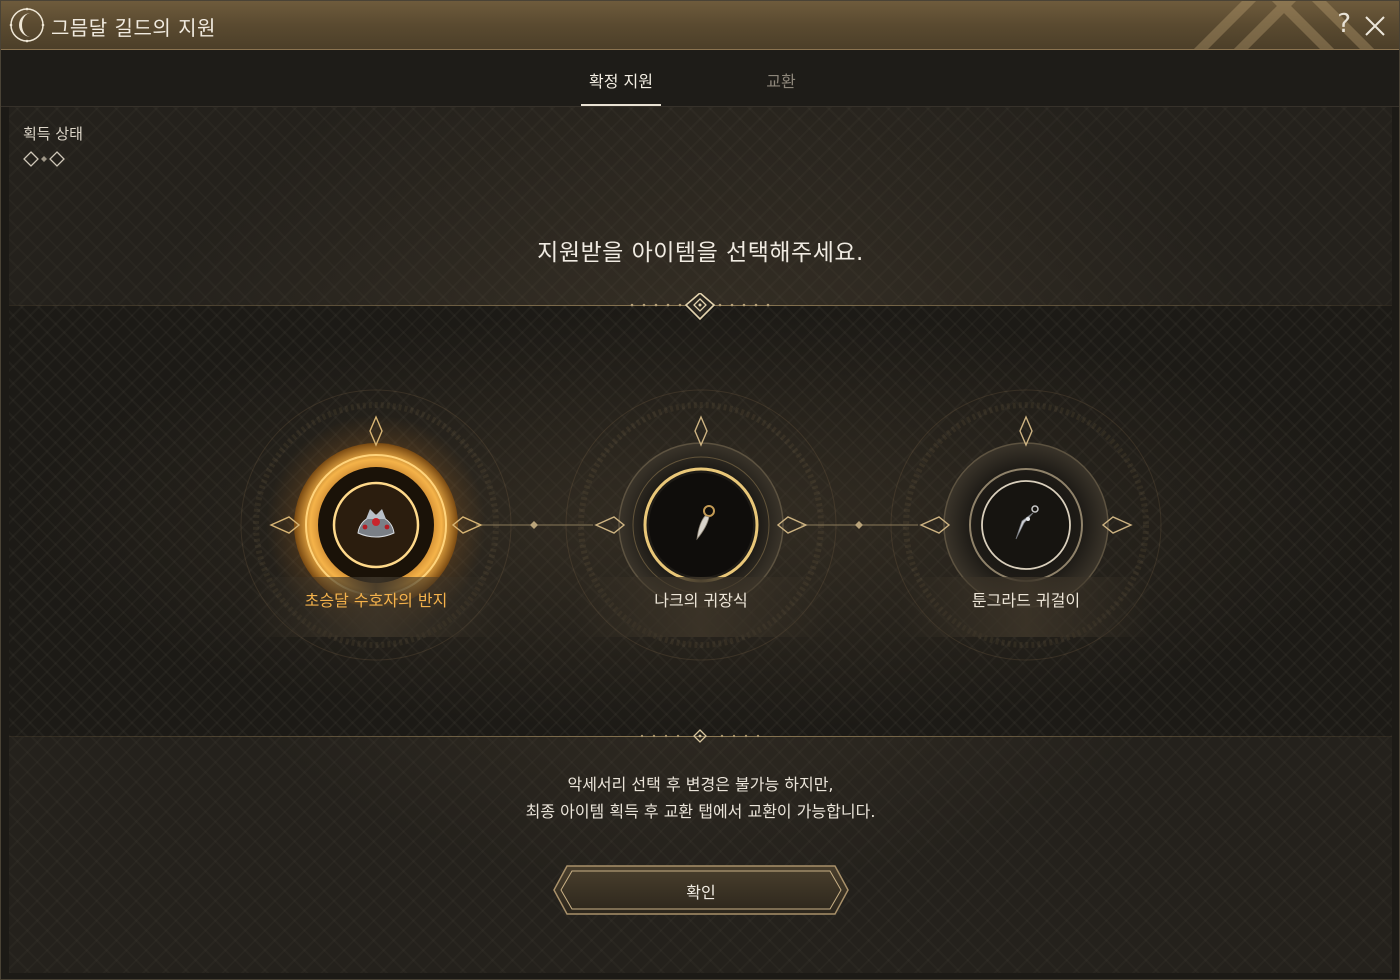  I want to click on item-name-ring: 초승달 수호자의 반지, so click(376, 599).